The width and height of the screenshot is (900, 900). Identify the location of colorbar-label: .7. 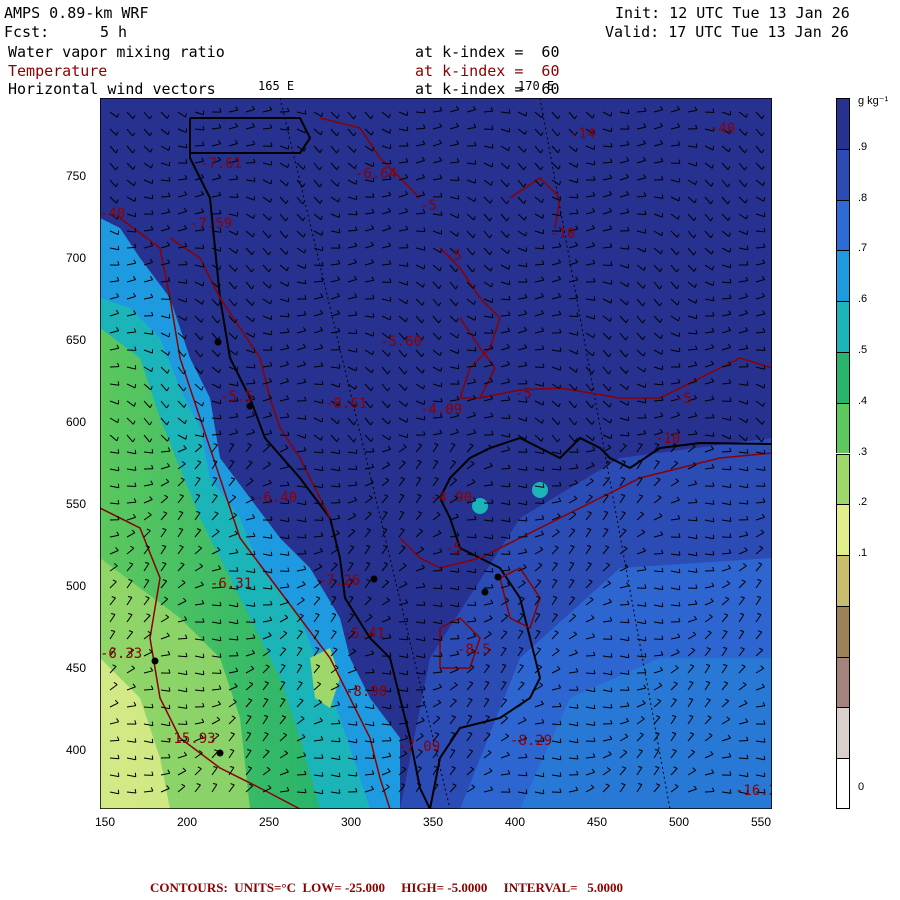
(863, 248).